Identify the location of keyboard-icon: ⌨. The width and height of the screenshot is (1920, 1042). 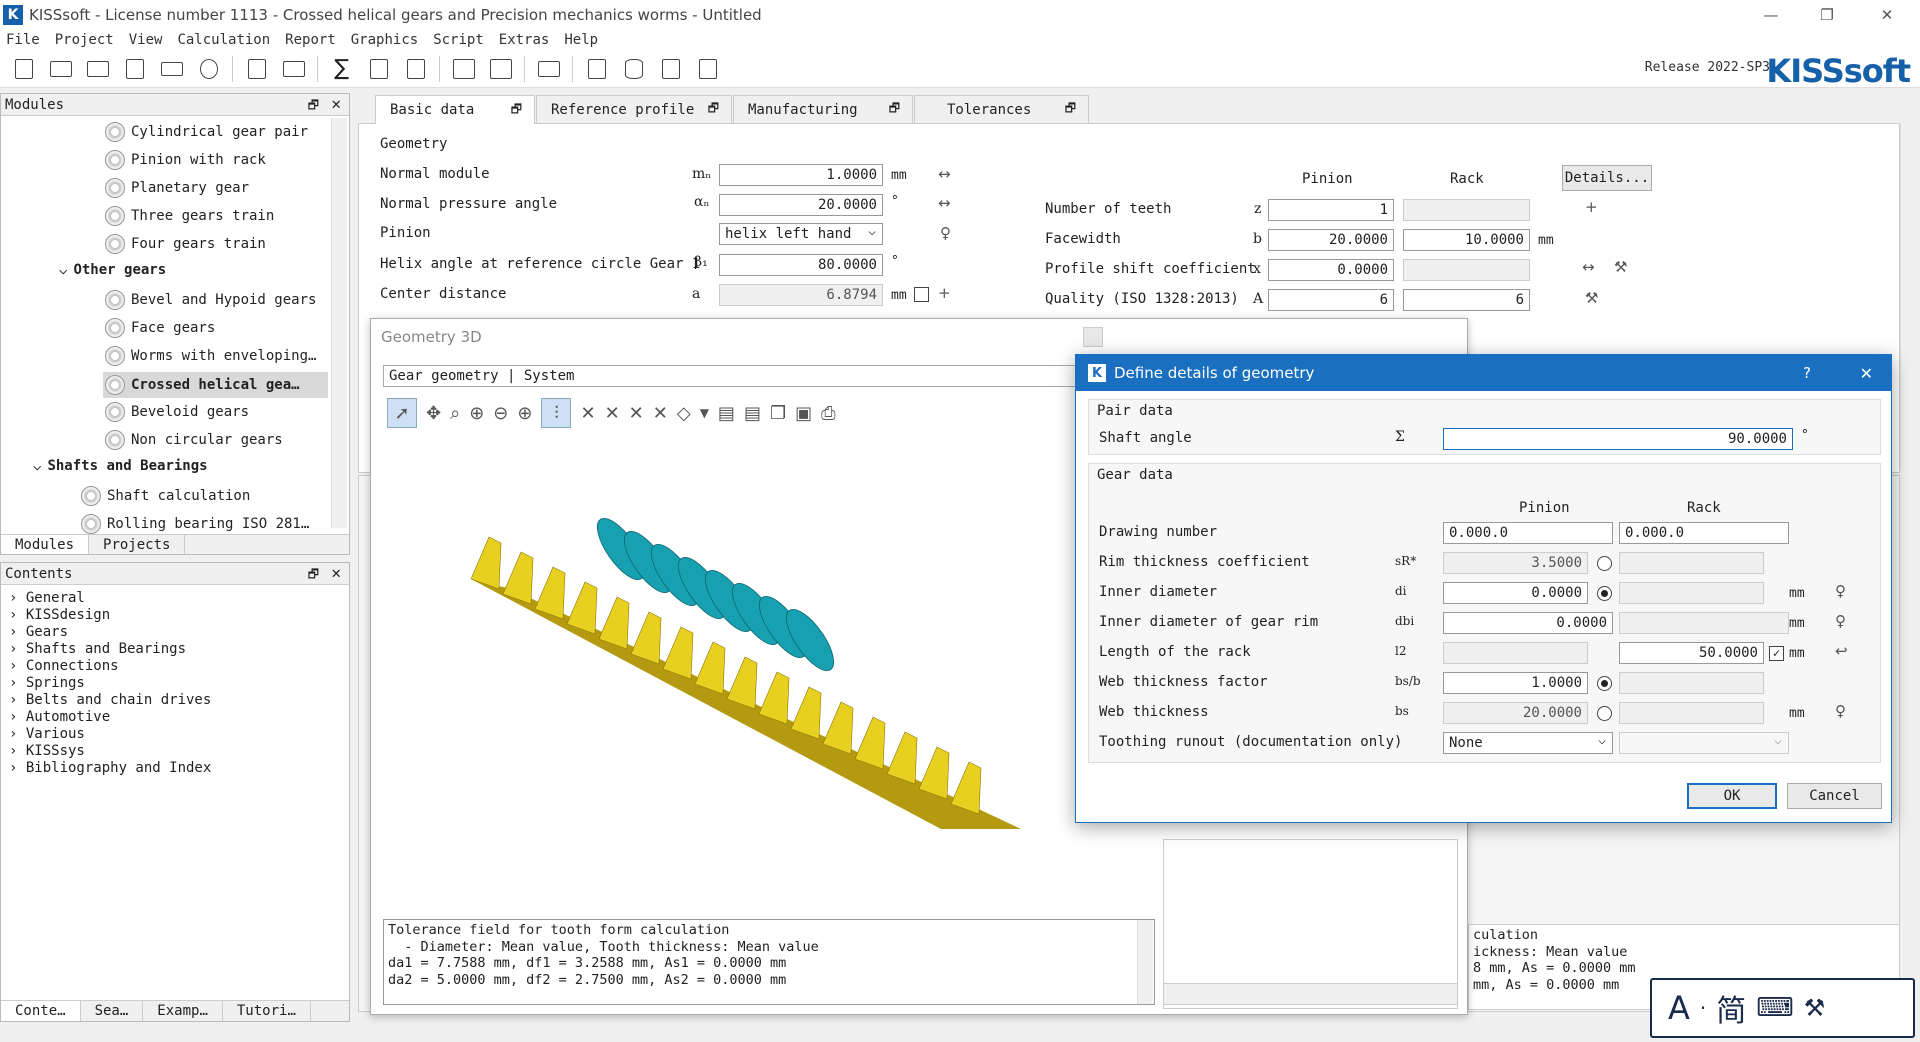
(1775, 1008).